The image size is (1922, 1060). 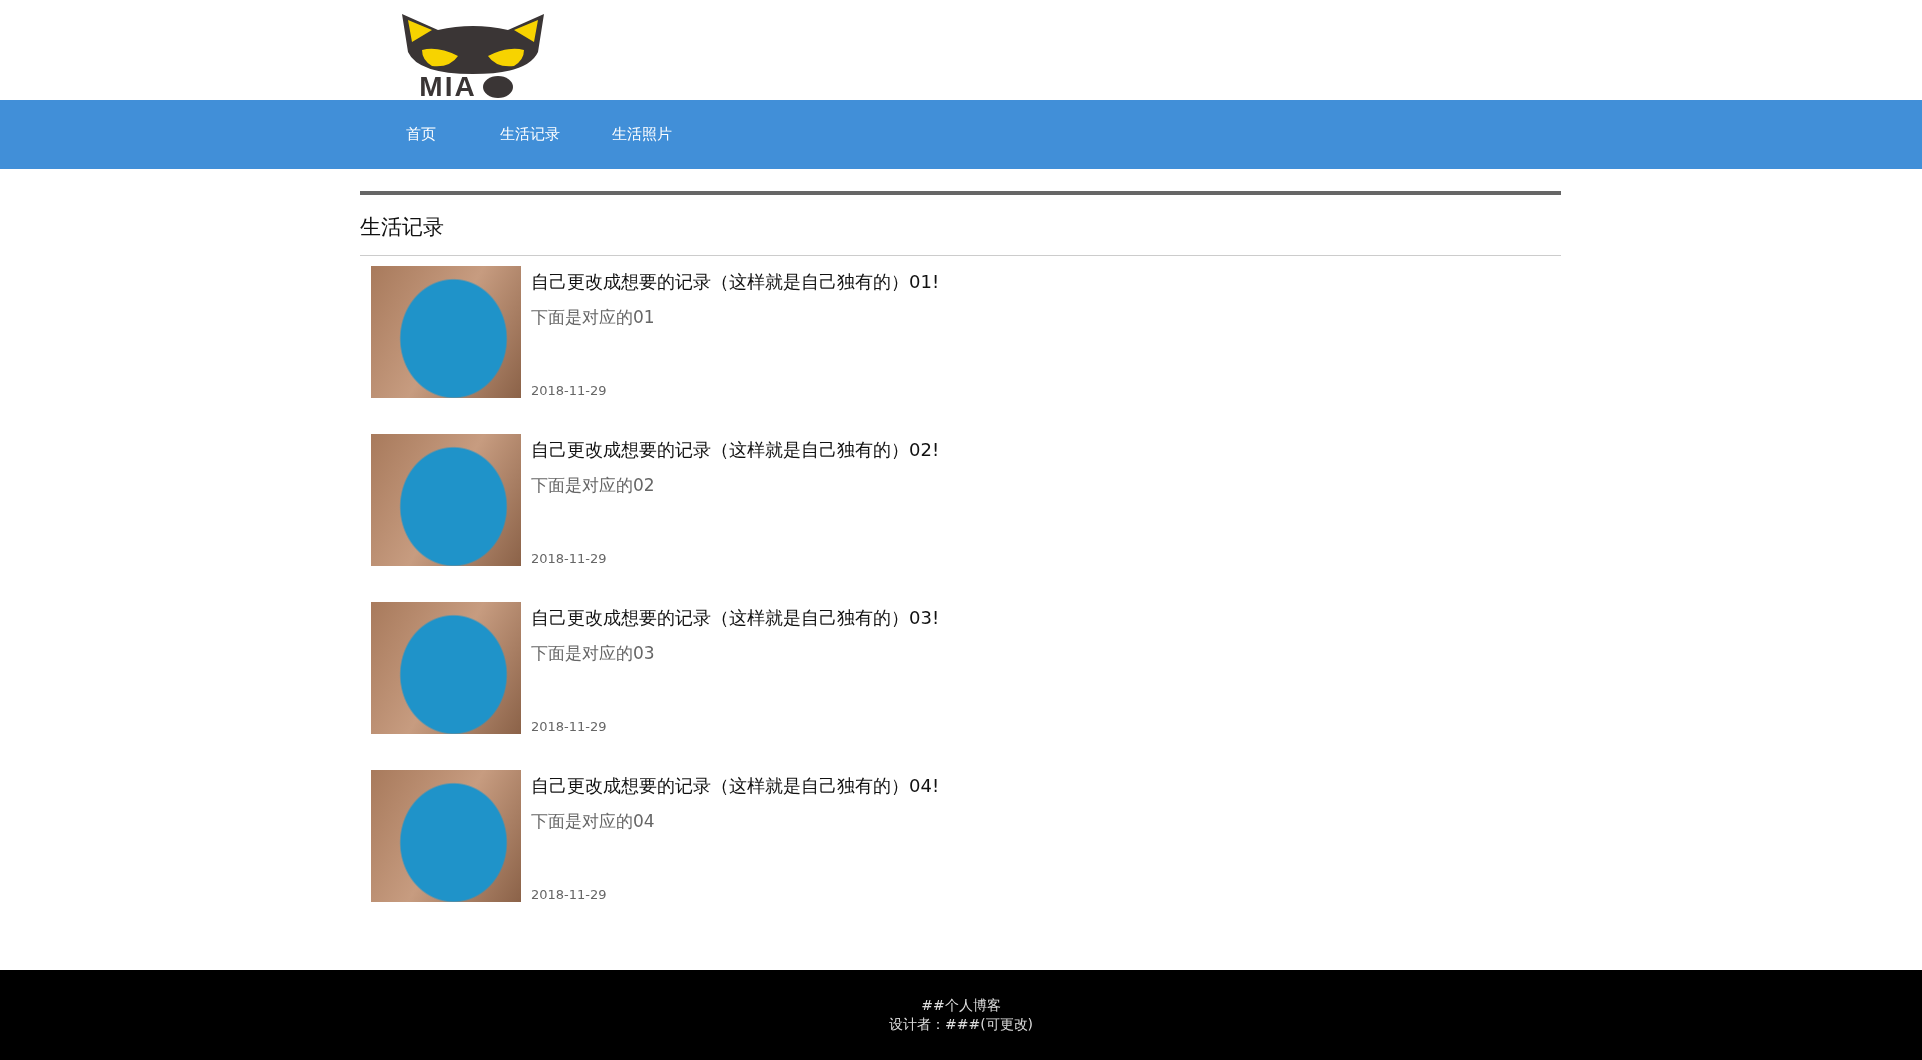 What do you see at coordinates (735, 282) in the screenshot?
I see `post-title: 自己更改成想要的记录（这样就是自己独有的）01!` at bounding box center [735, 282].